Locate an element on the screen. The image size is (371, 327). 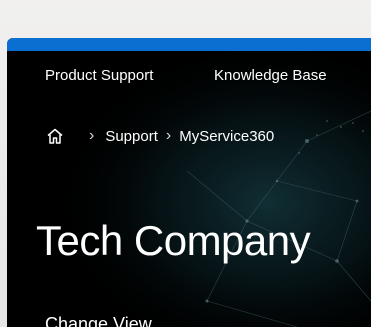
nav-link-knowledge-base: Knowledge Base is located at coordinates (270, 75).